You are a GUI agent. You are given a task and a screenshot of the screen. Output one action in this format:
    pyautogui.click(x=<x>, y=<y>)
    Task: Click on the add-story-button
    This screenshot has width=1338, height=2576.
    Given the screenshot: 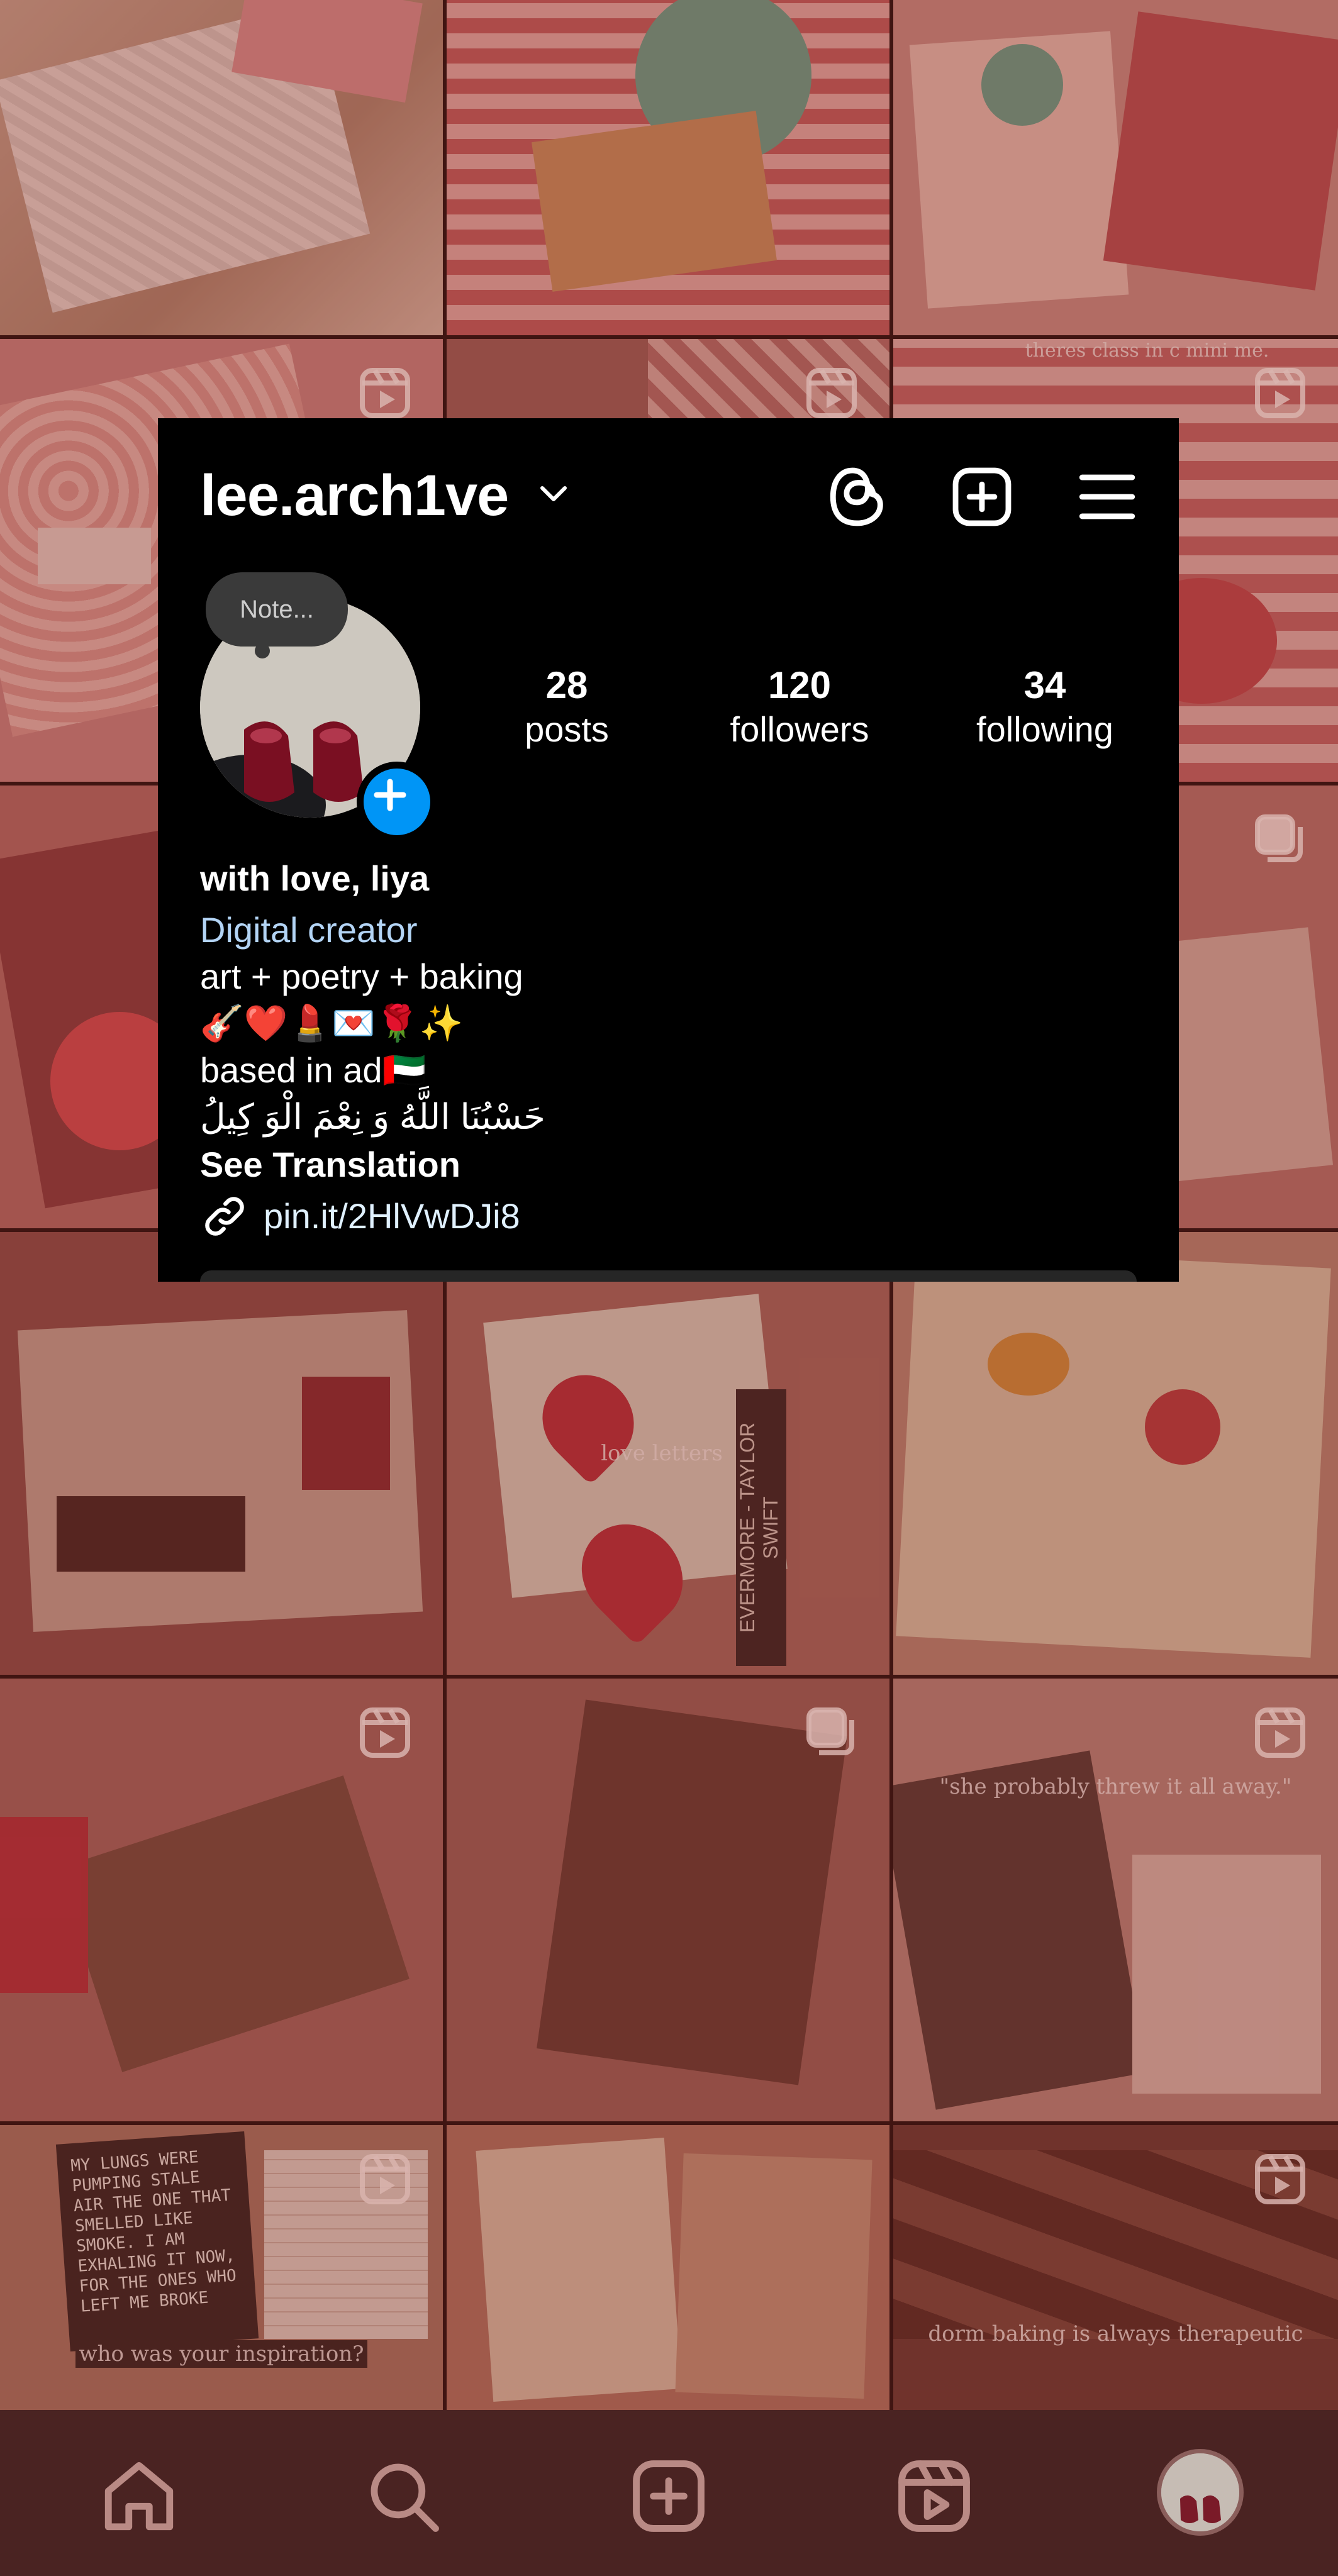 What is the action you would take?
    pyautogui.click(x=397, y=802)
    